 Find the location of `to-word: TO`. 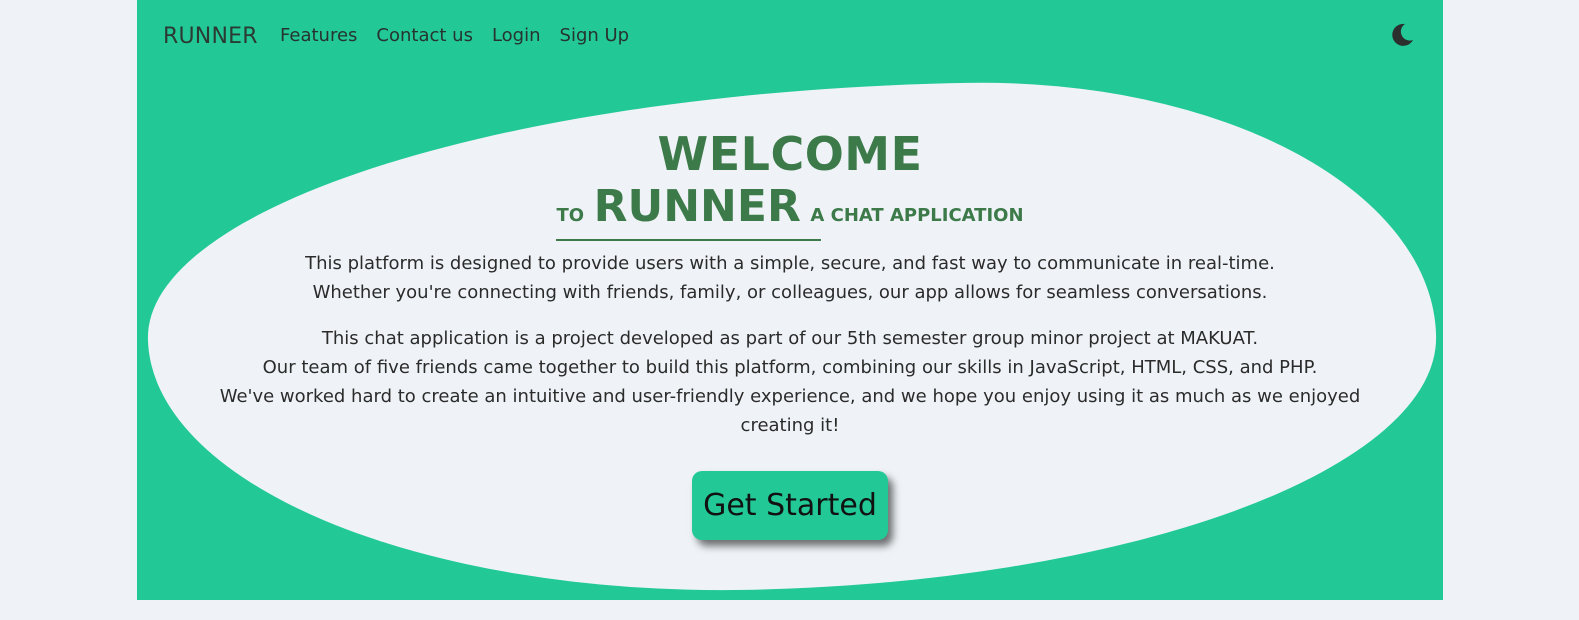

to-word: TO is located at coordinates (570, 215).